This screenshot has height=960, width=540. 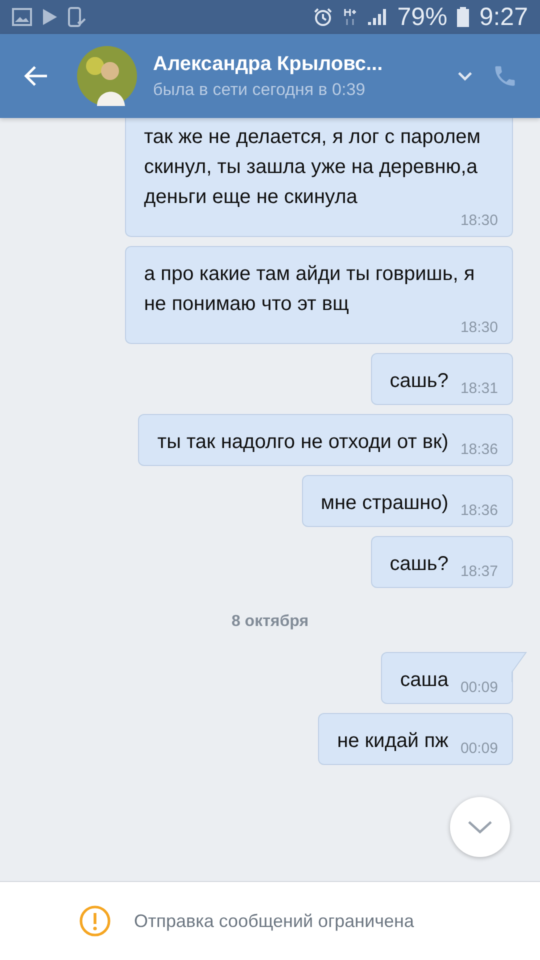 I want to click on scroll-down-button, so click(x=480, y=827).